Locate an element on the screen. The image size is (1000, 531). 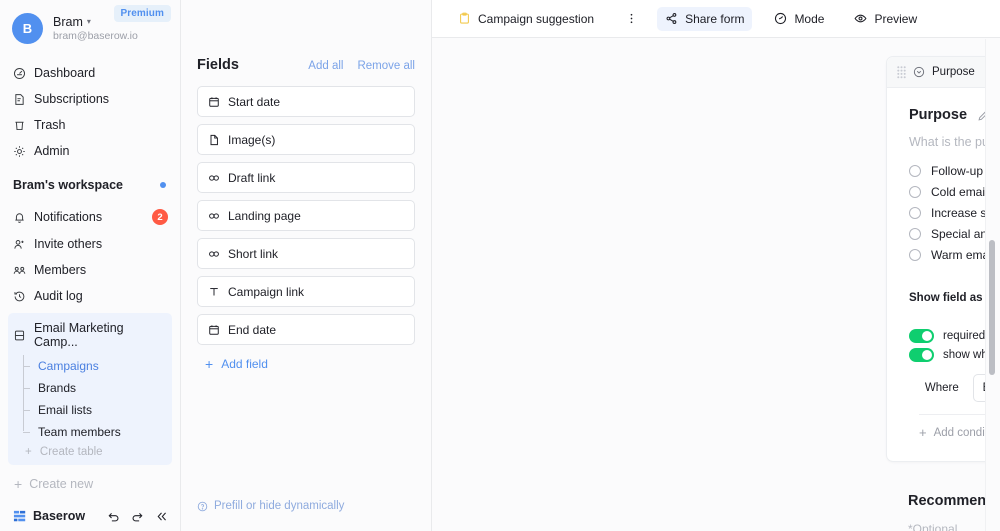
sidebar-item-subscriptions: Subscriptions is located at coordinates (90, 99).